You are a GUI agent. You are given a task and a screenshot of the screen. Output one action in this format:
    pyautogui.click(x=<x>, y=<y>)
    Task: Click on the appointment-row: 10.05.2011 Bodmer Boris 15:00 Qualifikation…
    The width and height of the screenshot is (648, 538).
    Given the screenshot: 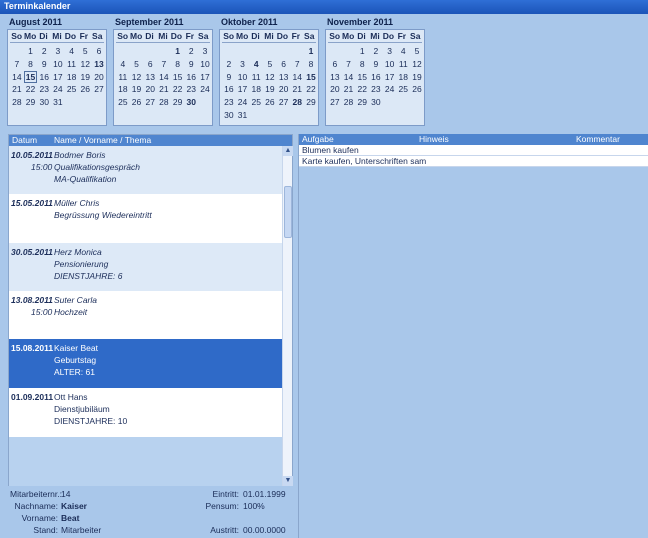 What is the action you would take?
    pyautogui.click(x=146, y=170)
    